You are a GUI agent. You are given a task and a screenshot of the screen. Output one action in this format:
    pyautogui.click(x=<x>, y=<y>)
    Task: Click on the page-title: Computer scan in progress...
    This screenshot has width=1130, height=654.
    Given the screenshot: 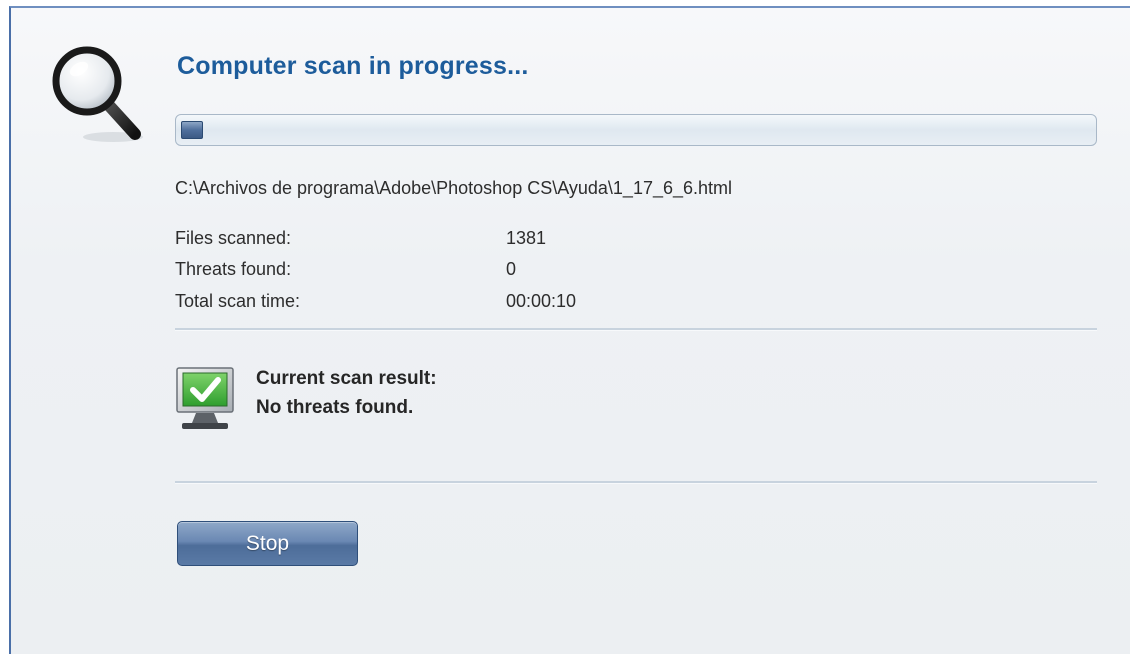 What is the action you would take?
    pyautogui.click(x=353, y=66)
    